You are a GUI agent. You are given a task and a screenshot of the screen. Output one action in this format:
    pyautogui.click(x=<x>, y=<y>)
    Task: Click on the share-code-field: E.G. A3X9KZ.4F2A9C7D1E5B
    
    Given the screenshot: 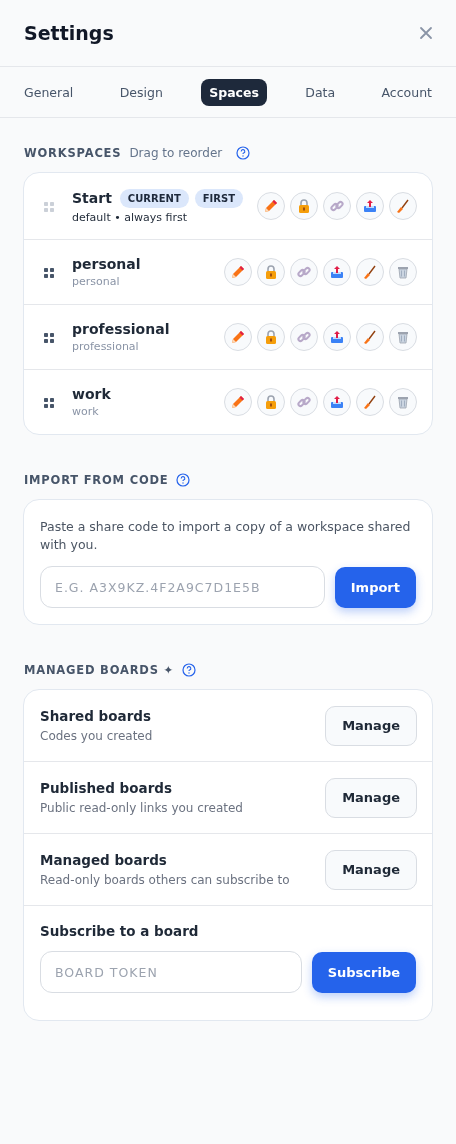 What is the action you would take?
    pyautogui.click(x=182, y=587)
    